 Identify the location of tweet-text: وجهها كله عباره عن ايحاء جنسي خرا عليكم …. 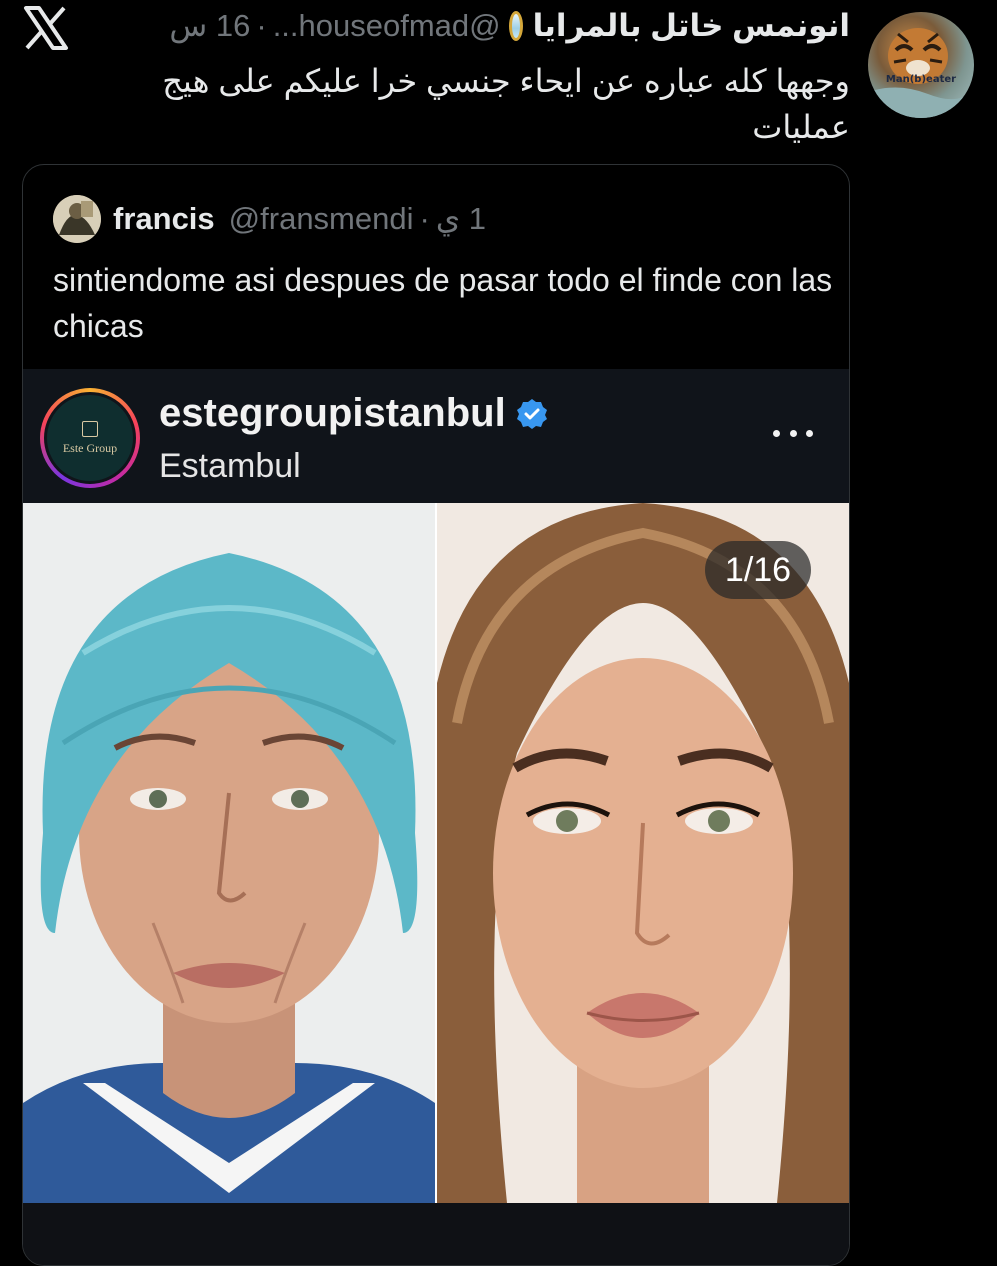
(506, 104).